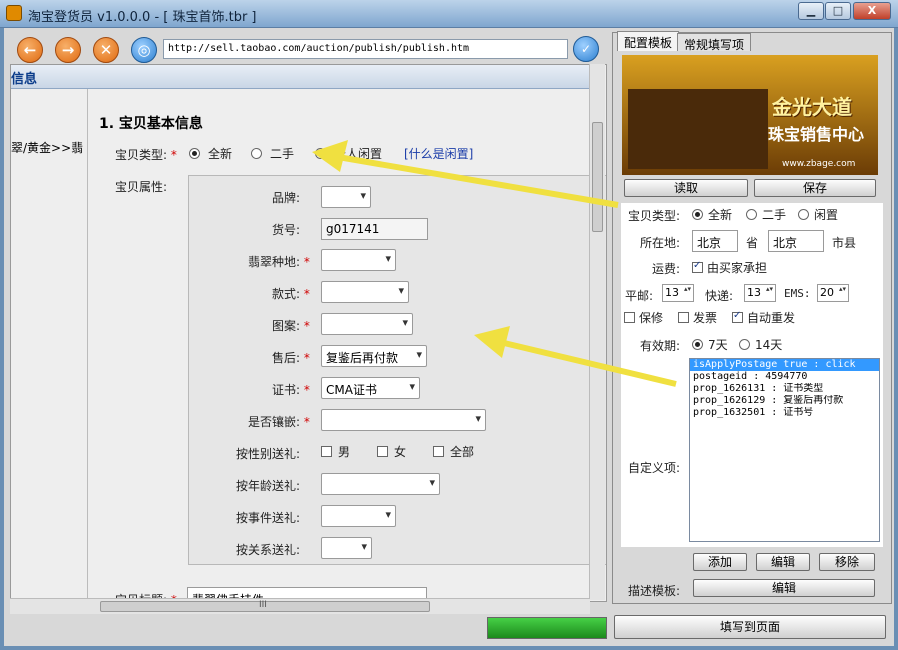  I want to click on age-label: 按年龄送礼:, so click(268, 486).